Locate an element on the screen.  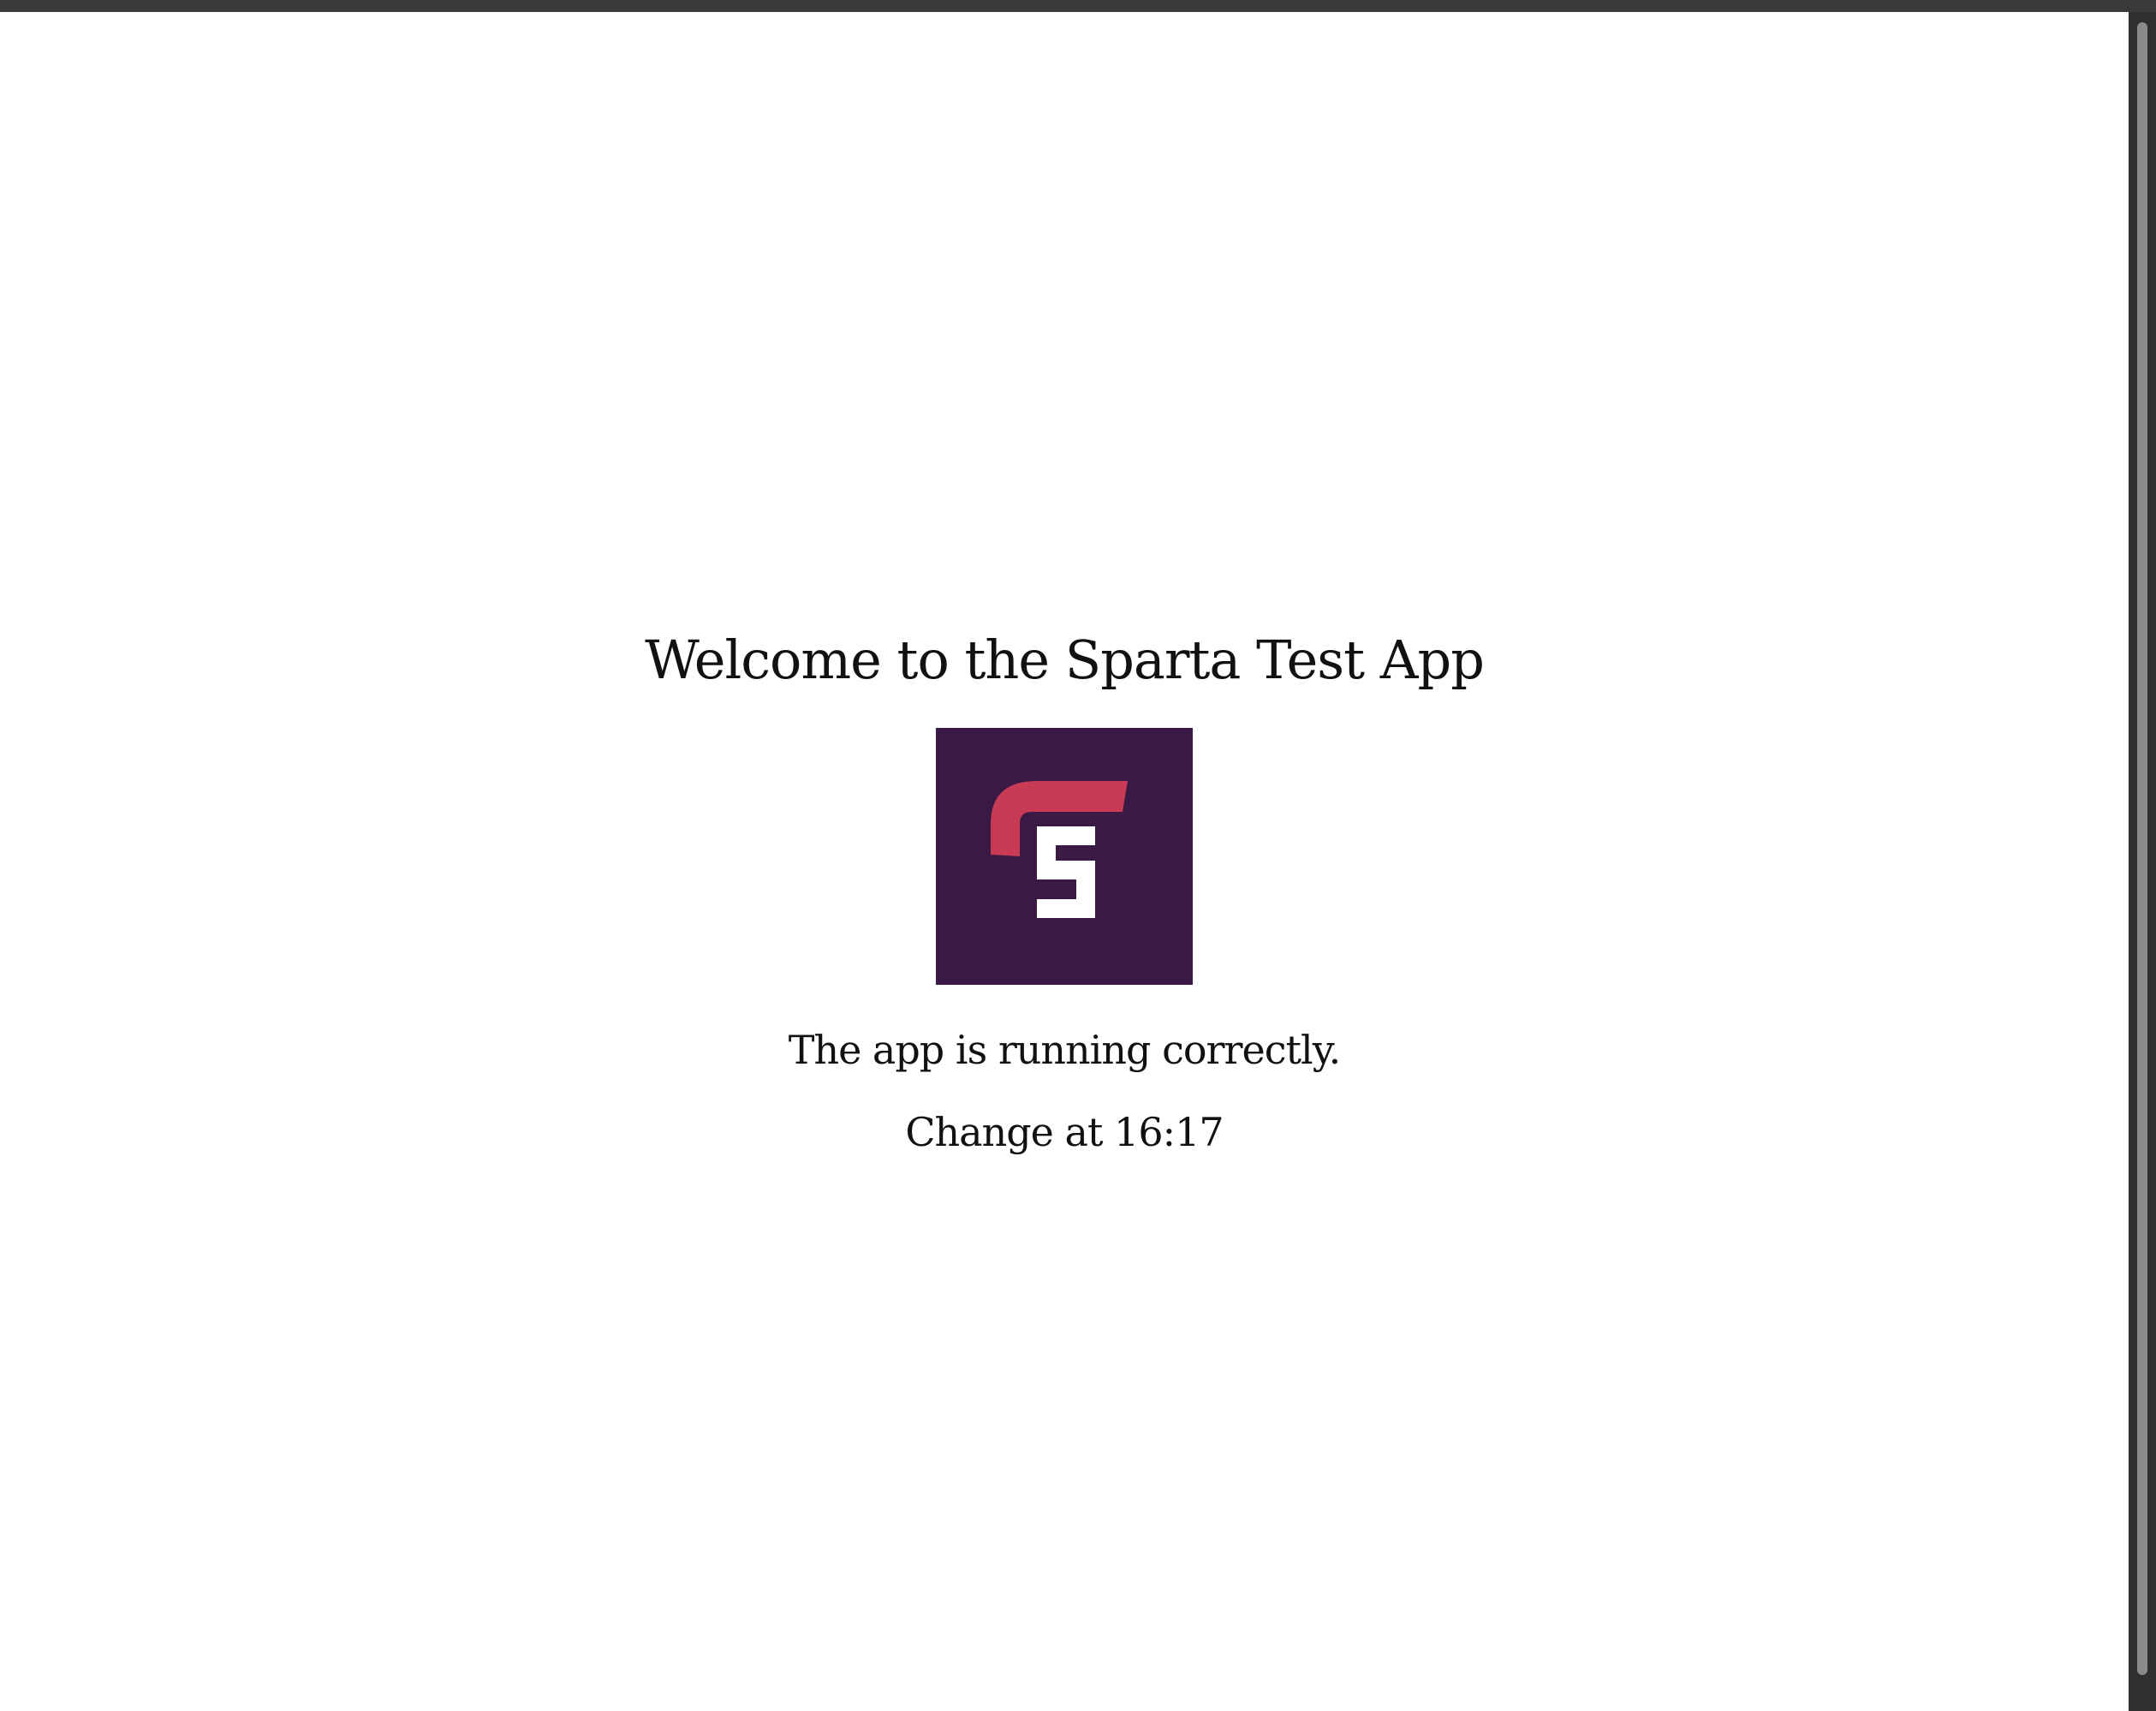
vertical-scrollbar is located at coordinates (2142, 861).